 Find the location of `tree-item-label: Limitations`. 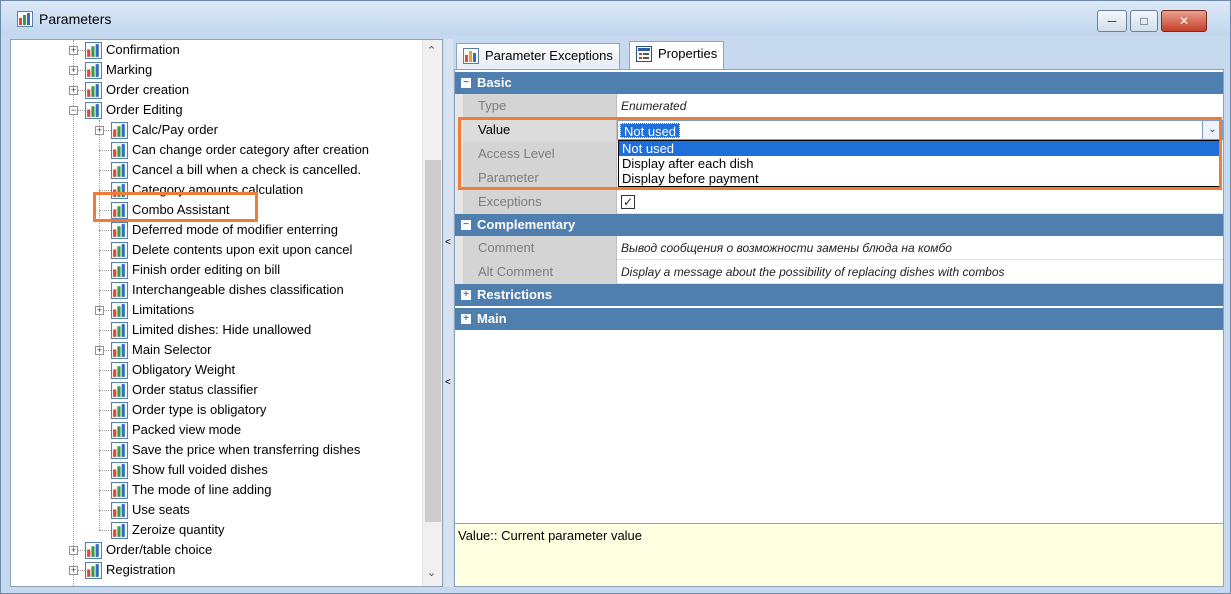

tree-item-label: Limitations is located at coordinates (163, 309).